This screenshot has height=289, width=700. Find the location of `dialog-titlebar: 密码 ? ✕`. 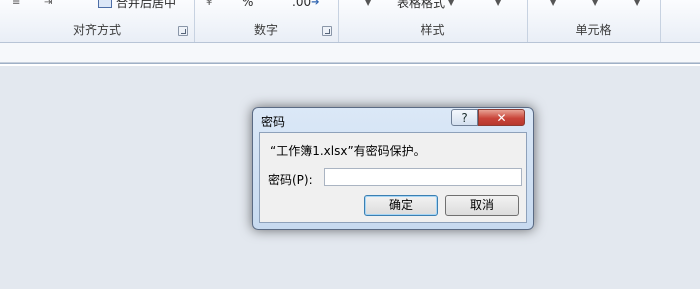

dialog-titlebar: 密码 ? ✕ is located at coordinates (393, 120).